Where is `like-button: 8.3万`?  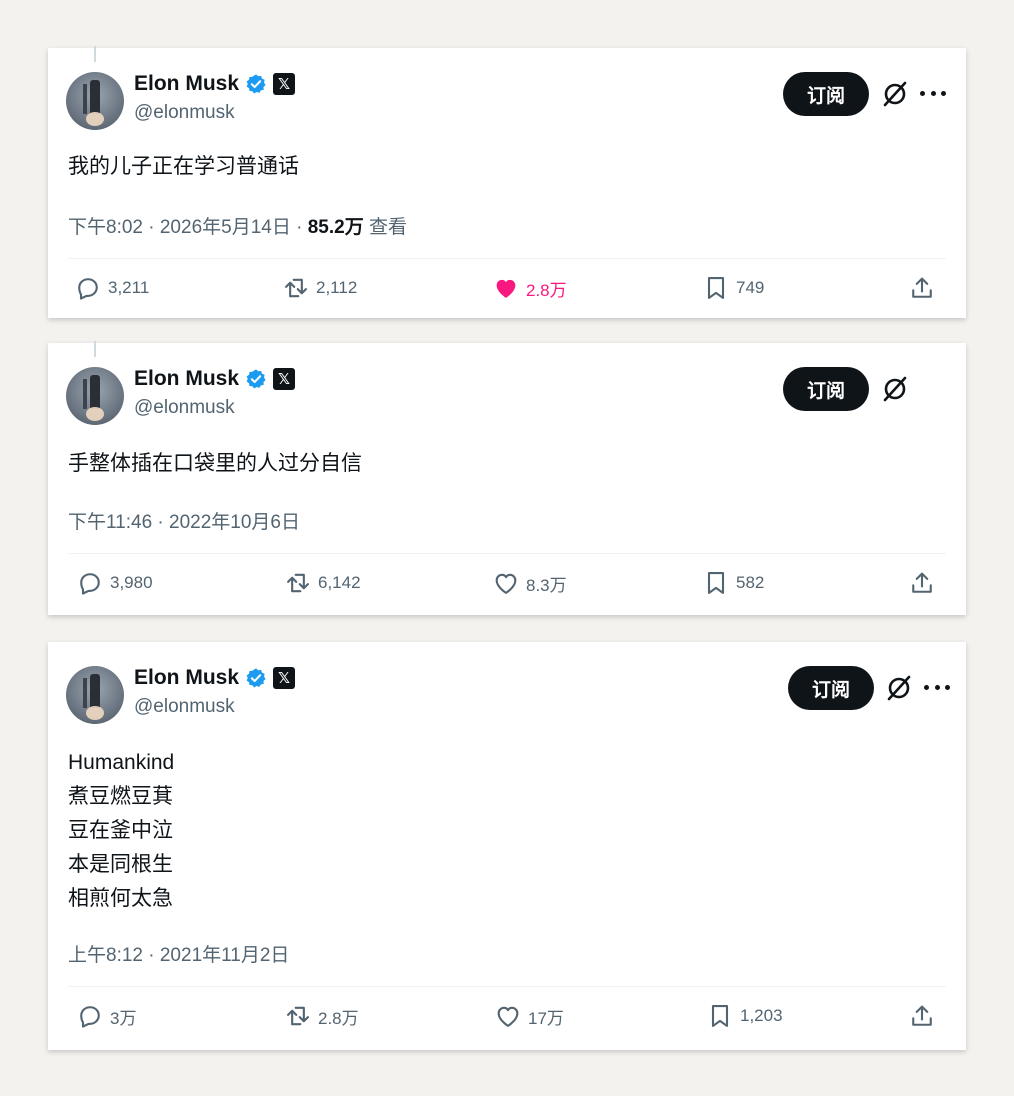 like-button: 8.3万 is located at coordinates (529, 583).